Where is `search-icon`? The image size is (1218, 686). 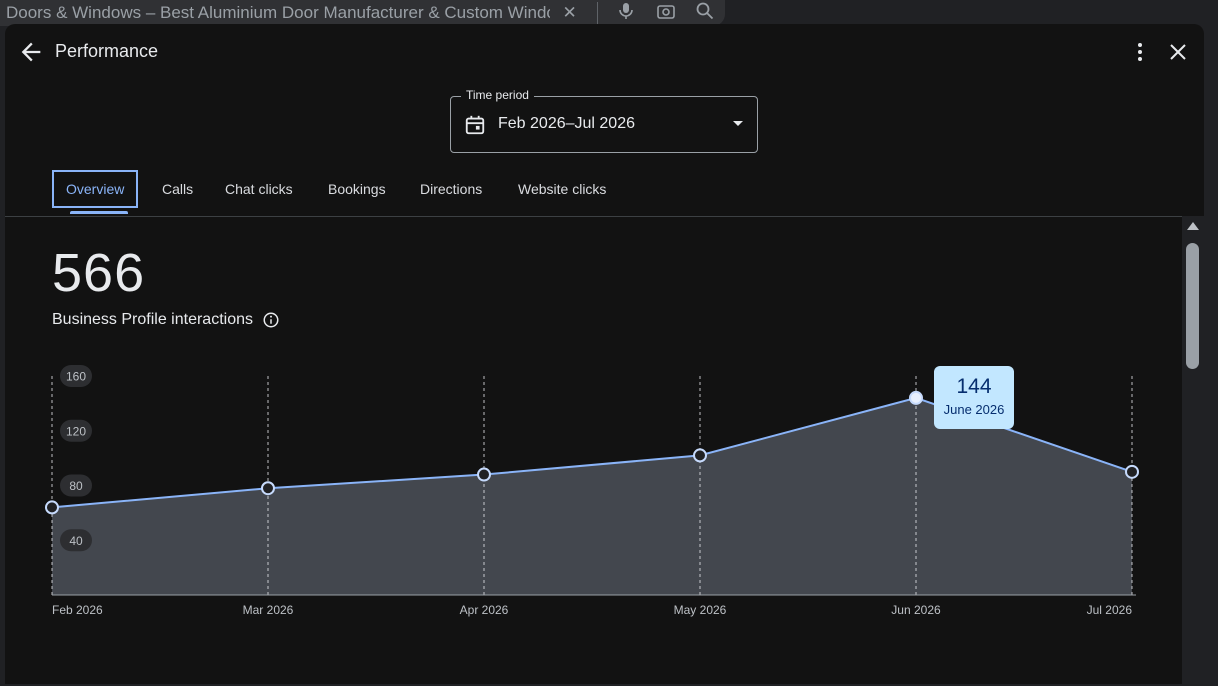 search-icon is located at coordinates (705, 13).